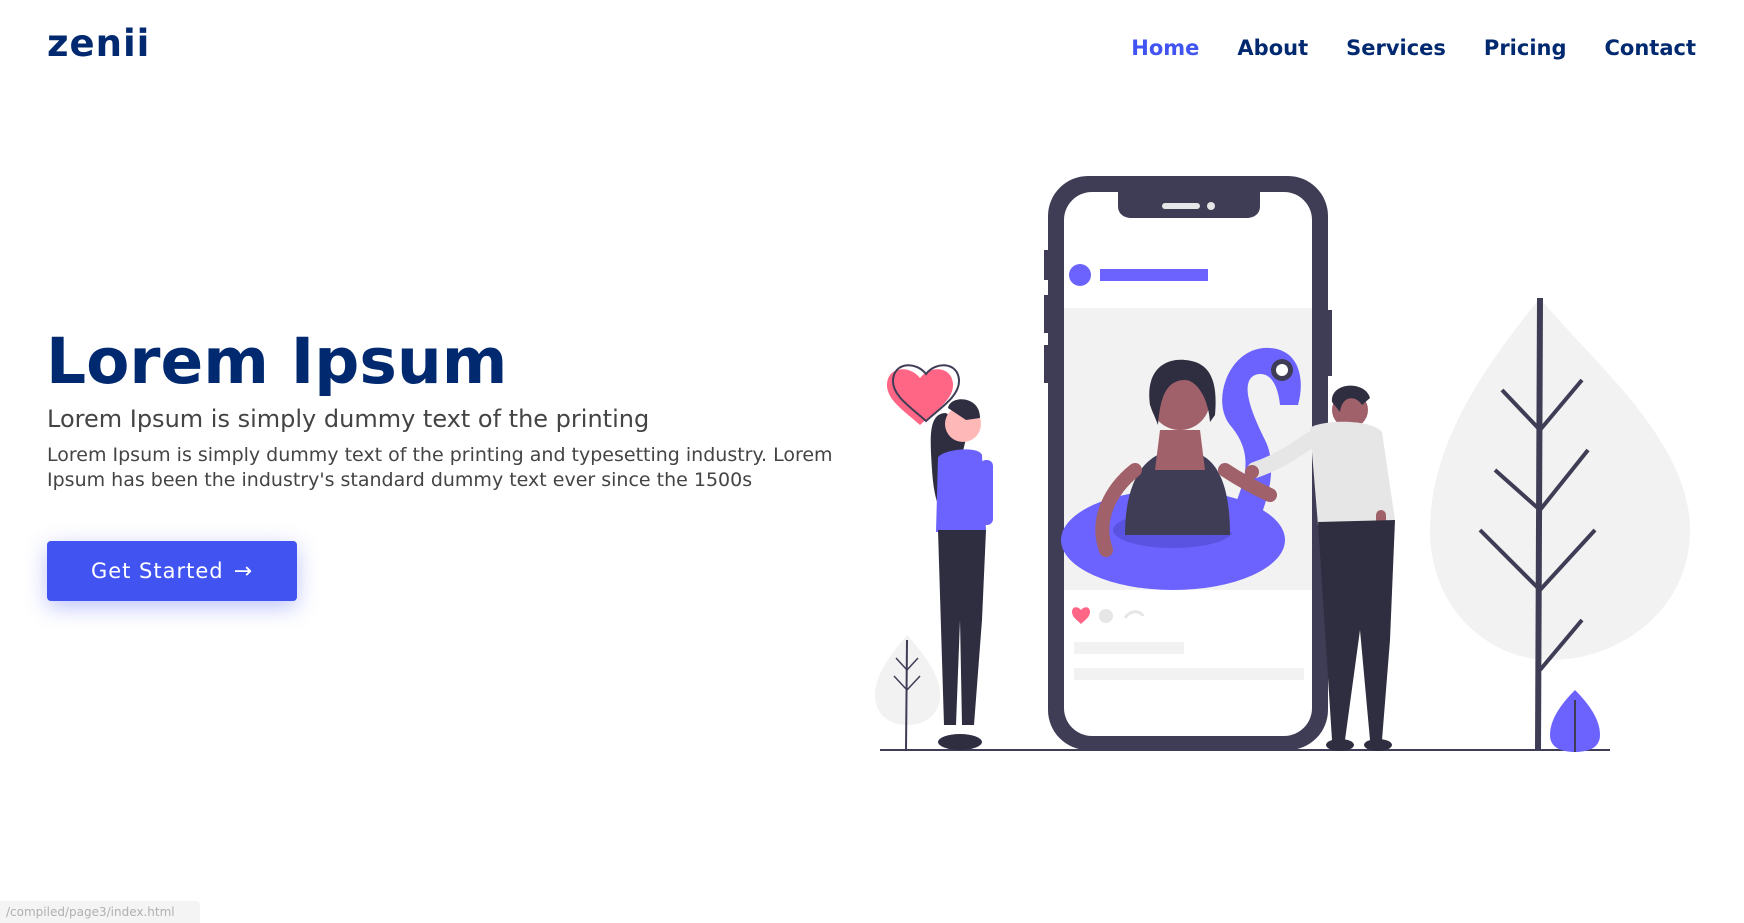 This screenshot has height=923, width=1744. I want to click on small-purple-plant-icon, so click(1575, 721).